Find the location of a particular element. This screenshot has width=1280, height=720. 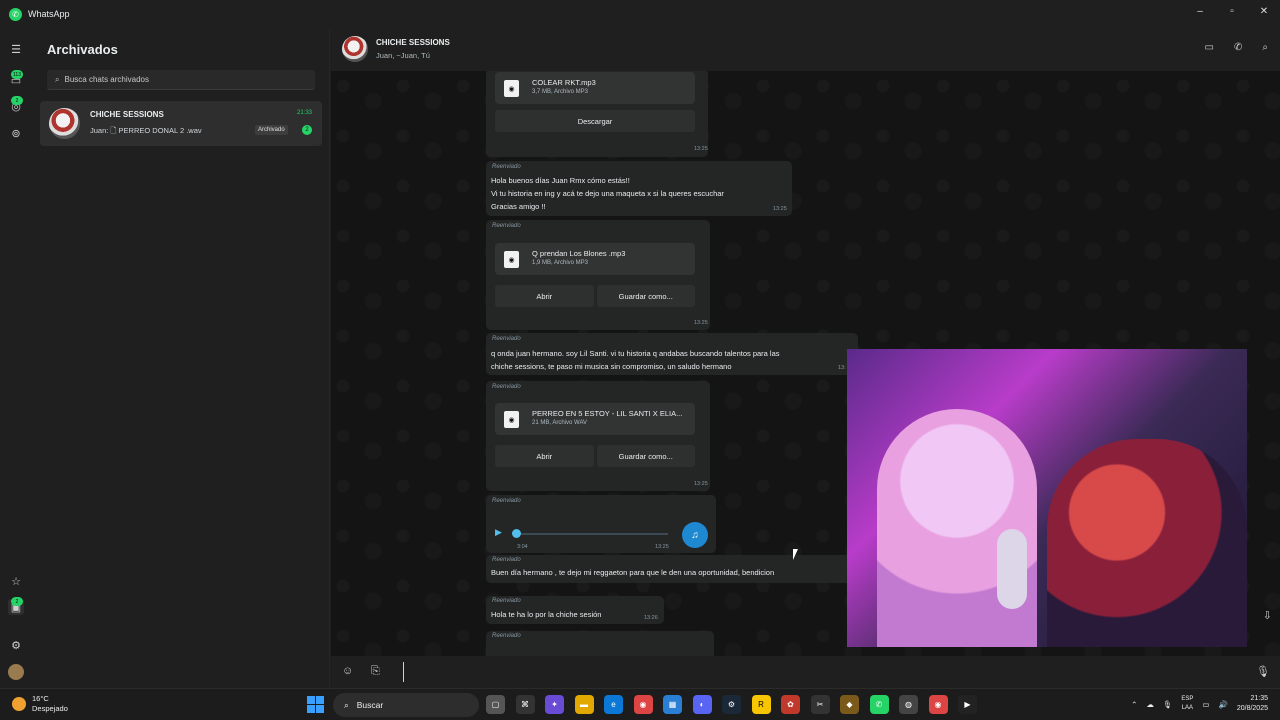

temperature: 16°C is located at coordinates (40, 698).